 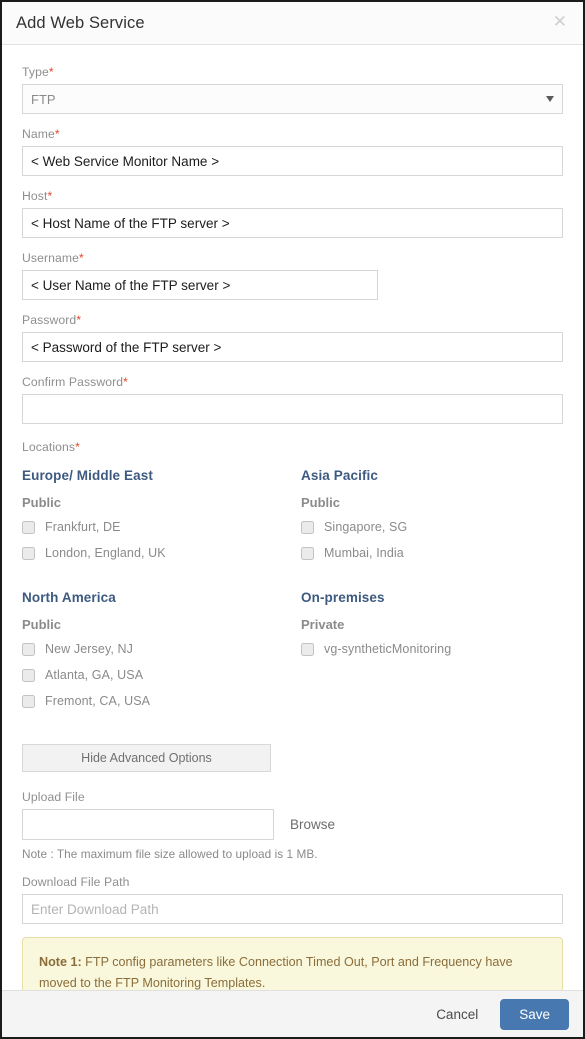 I want to click on close-icon: ✕, so click(x=560, y=23).